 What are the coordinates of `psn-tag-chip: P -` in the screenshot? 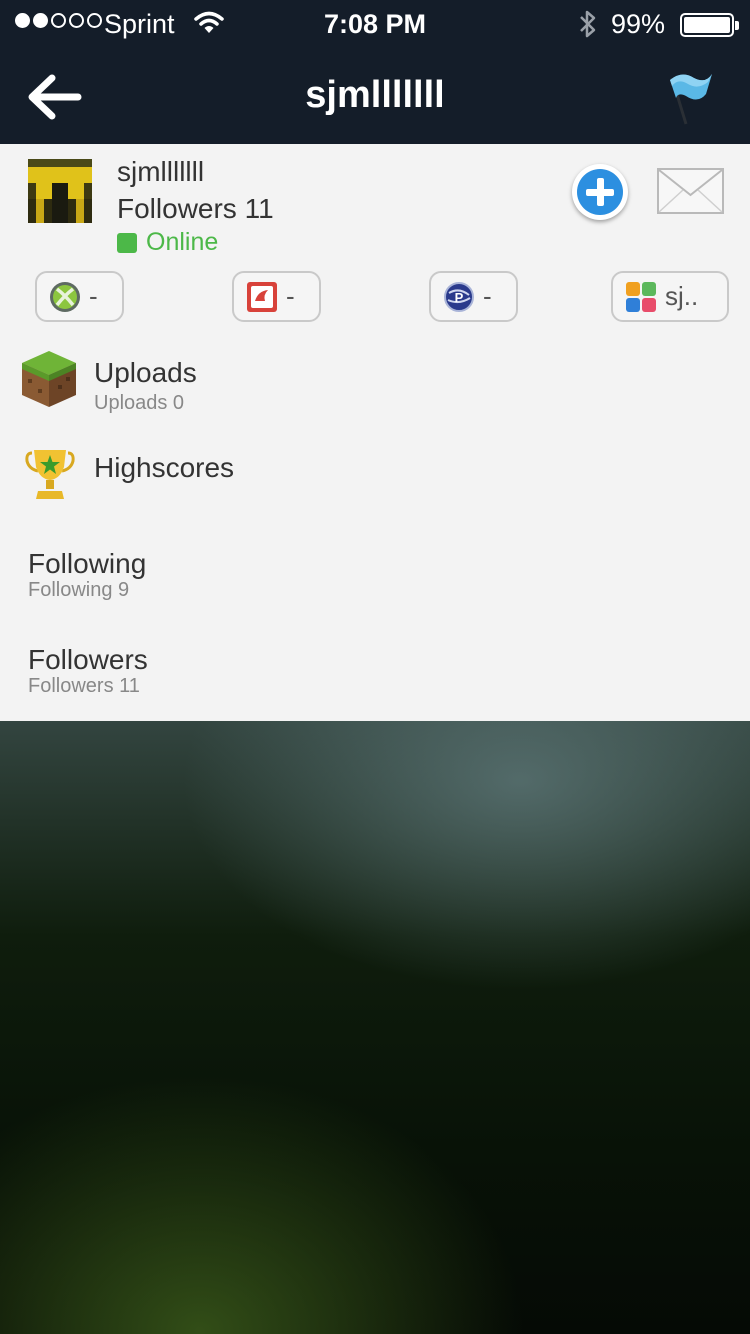 It's located at (473, 296).